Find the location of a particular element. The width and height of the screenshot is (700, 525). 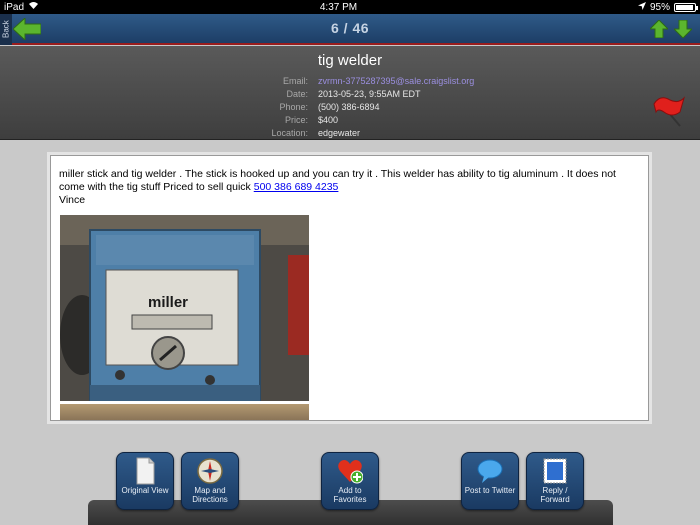

reply-forward-button: Reply / Forward is located at coordinates (555, 481).